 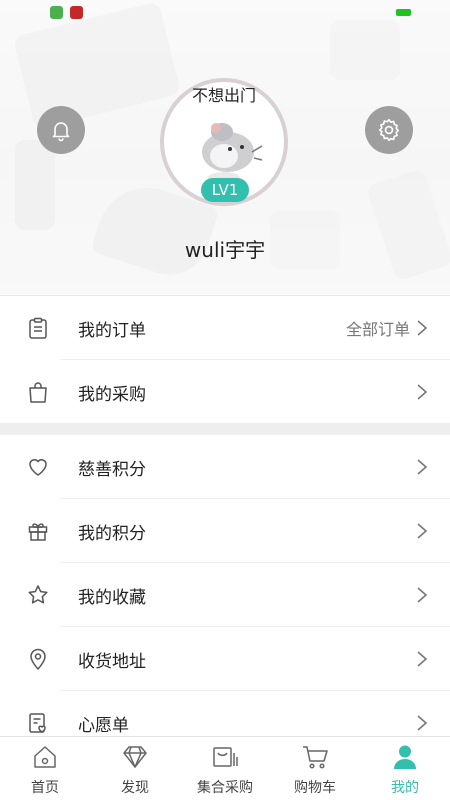 What do you see at coordinates (225, 788) in the screenshot?
I see `tab-label: 集合采购` at bounding box center [225, 788].